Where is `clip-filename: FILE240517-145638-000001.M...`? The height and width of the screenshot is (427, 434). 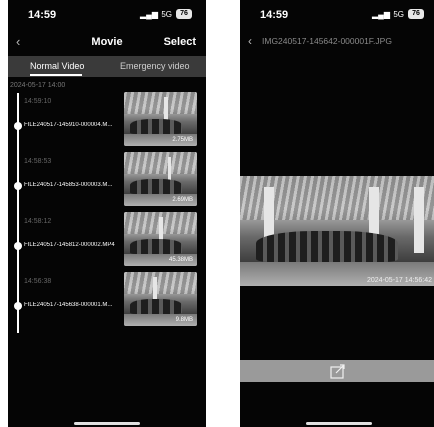 clip-filename: FILE240517-145638-000001.M... is located at coordinates (68, 305).